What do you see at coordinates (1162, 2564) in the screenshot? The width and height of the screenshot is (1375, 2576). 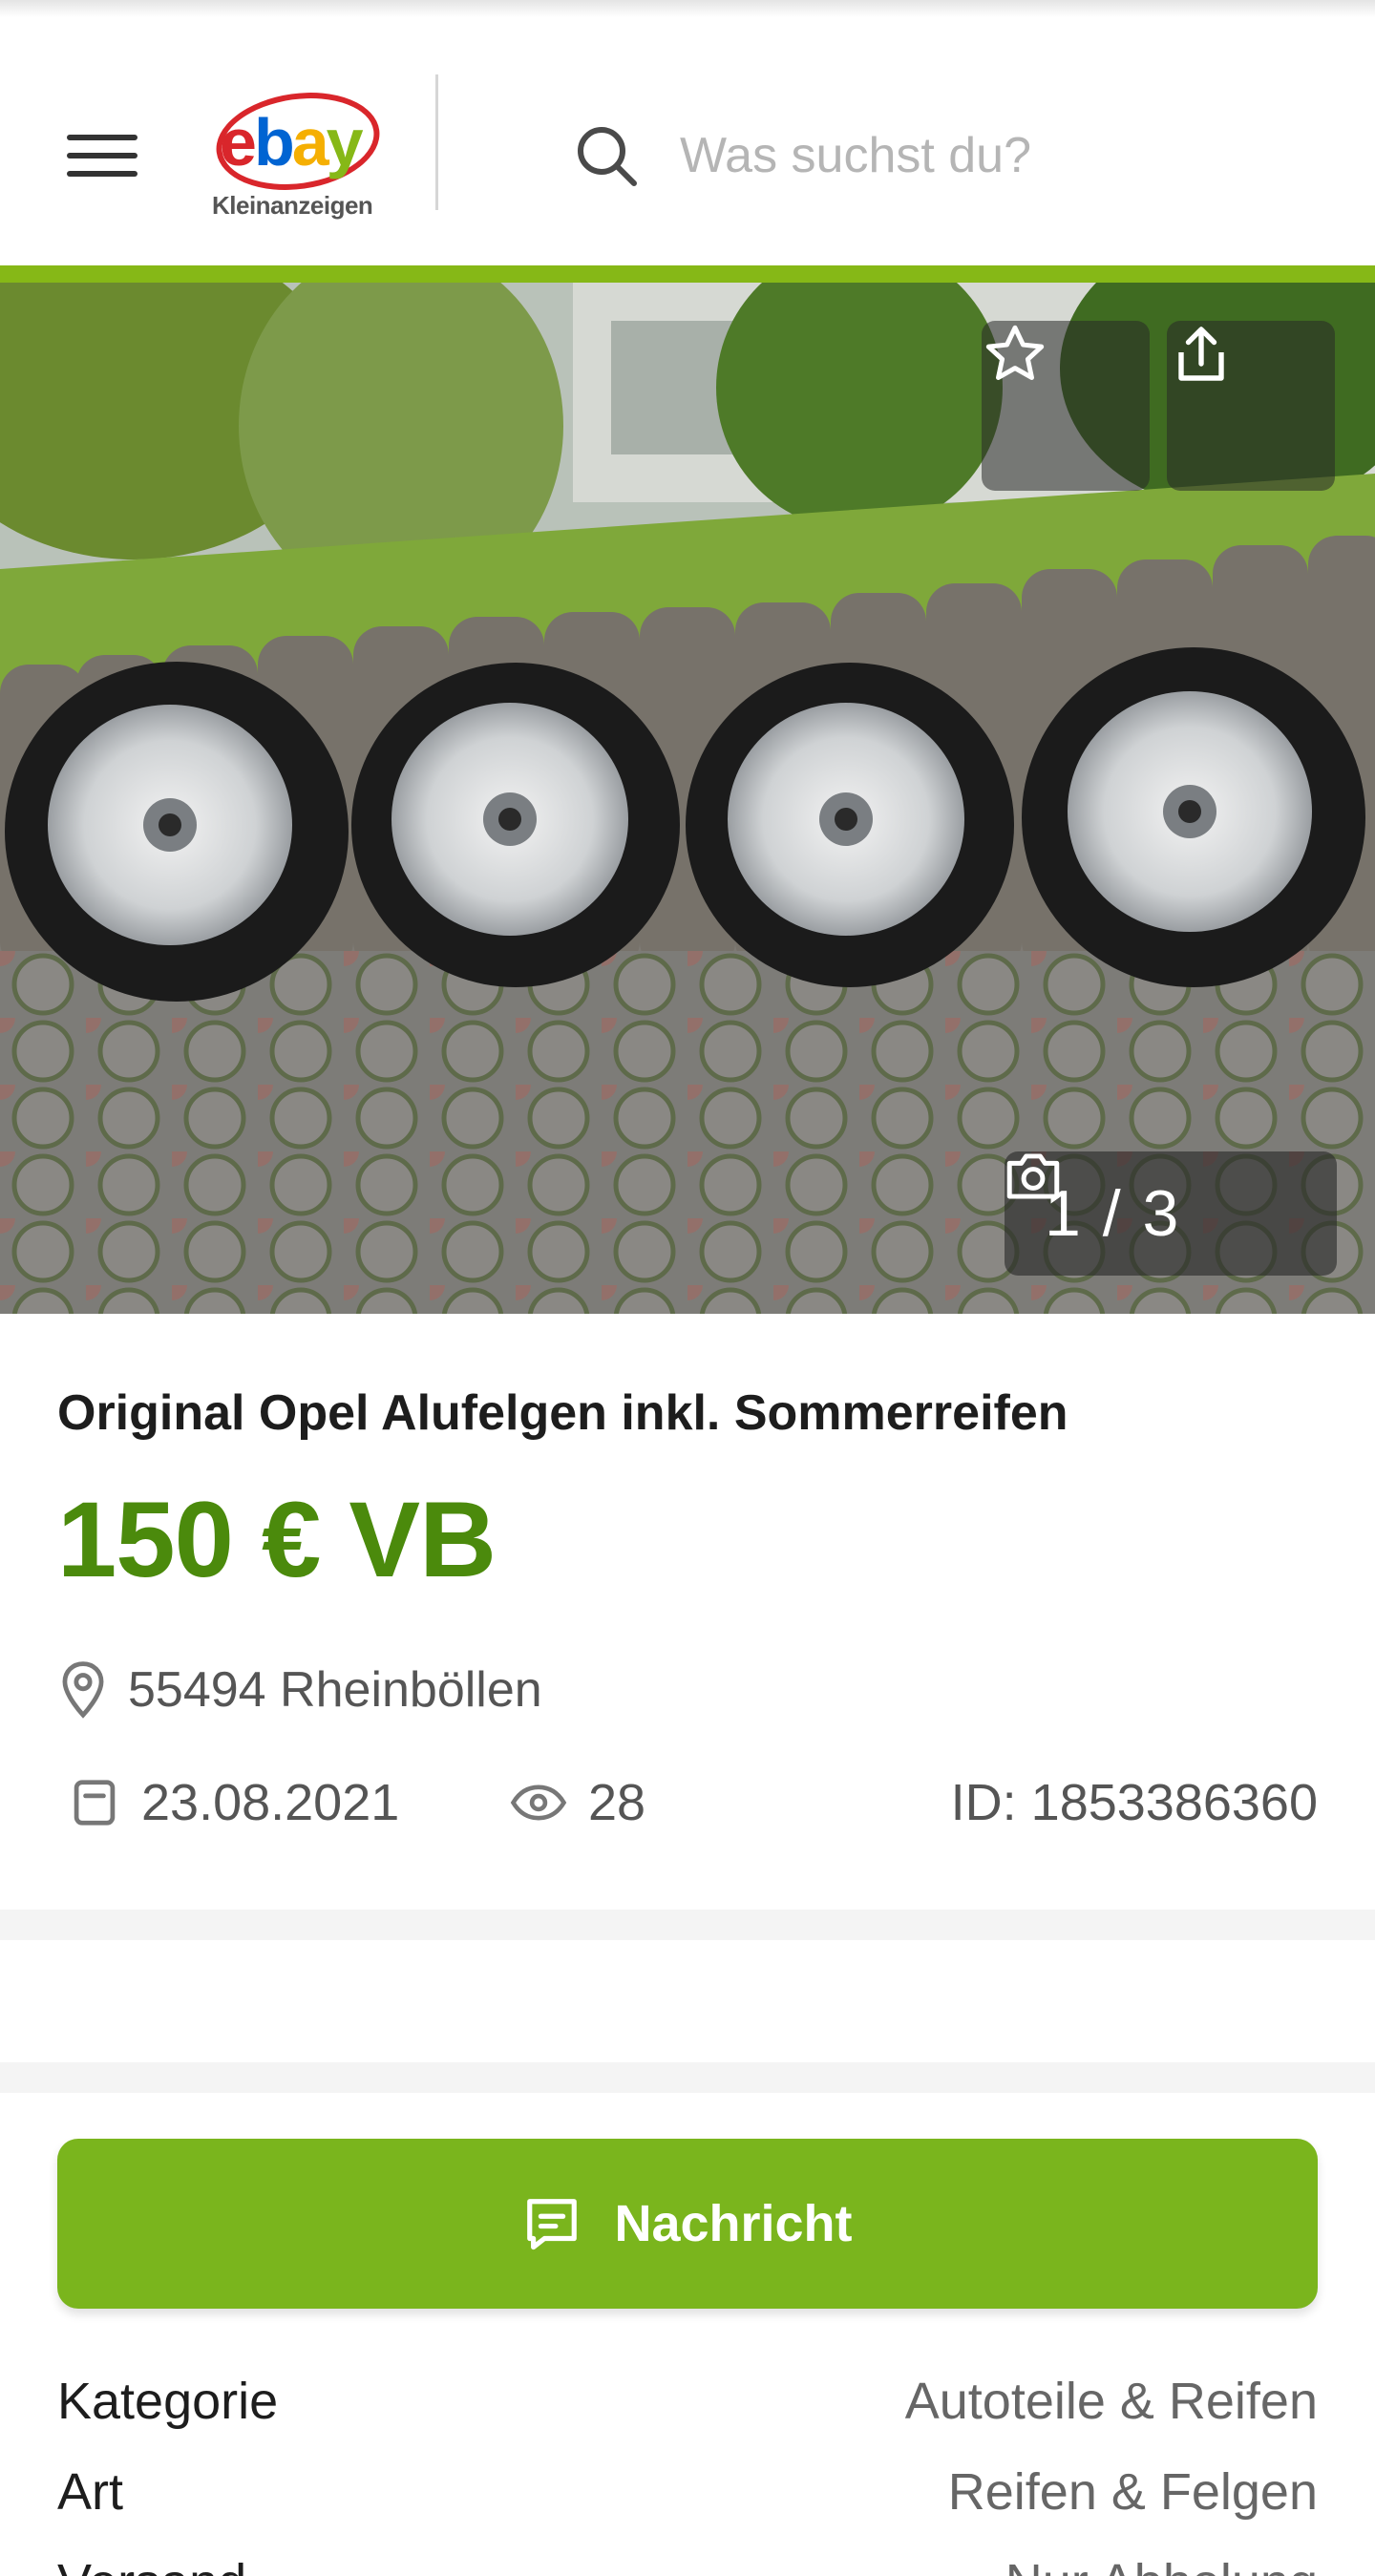 I see `detail-value: Nur Abholung` at bounding box center [1162, 2564].